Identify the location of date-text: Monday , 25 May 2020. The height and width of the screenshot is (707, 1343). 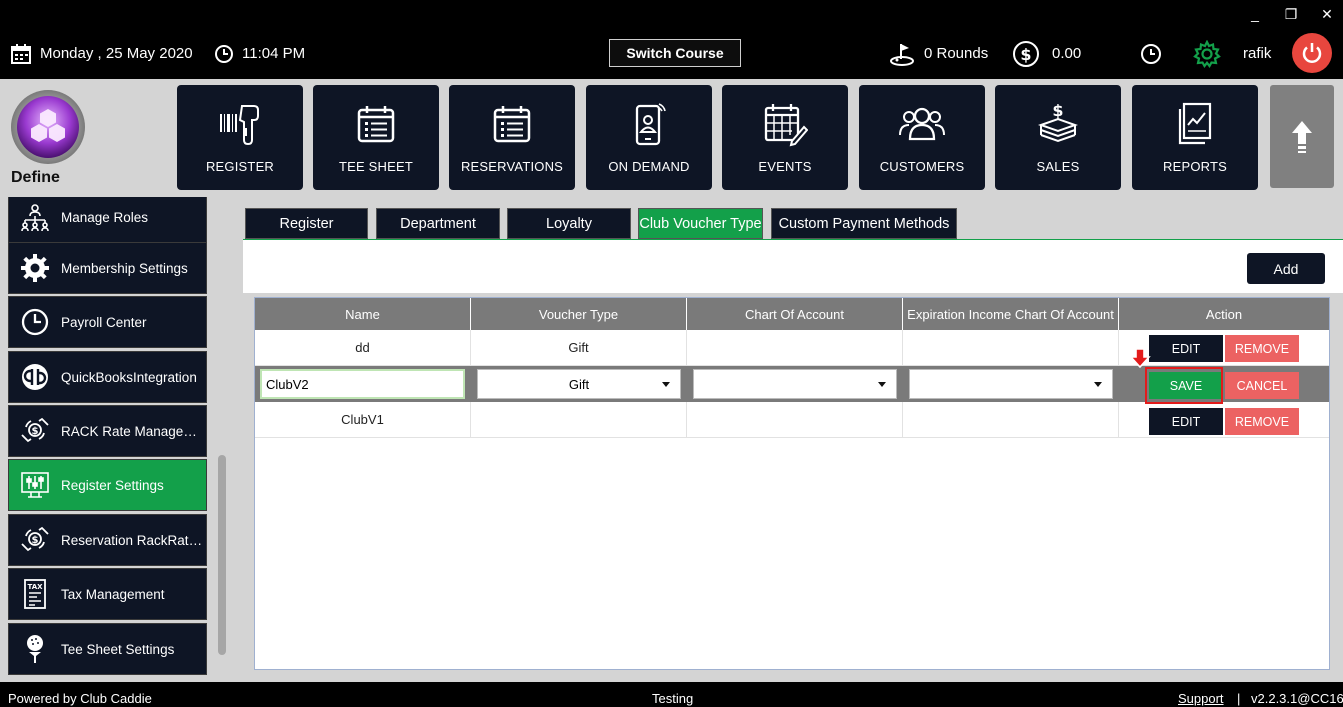
(116, 53).